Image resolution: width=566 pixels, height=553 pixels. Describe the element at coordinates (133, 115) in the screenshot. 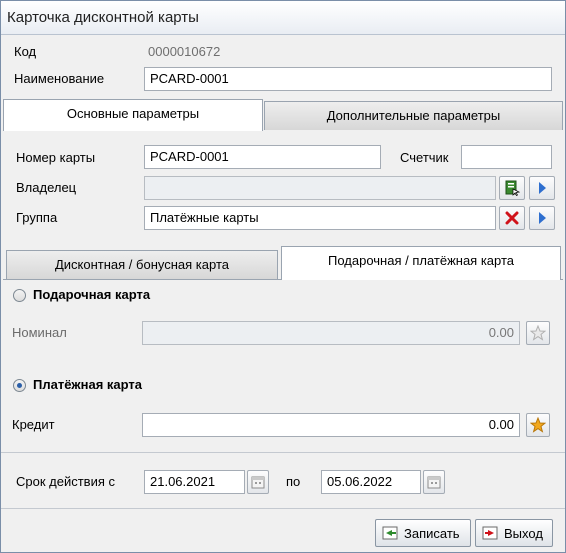

I see `tab-main-params: Основные параметры` at that location.